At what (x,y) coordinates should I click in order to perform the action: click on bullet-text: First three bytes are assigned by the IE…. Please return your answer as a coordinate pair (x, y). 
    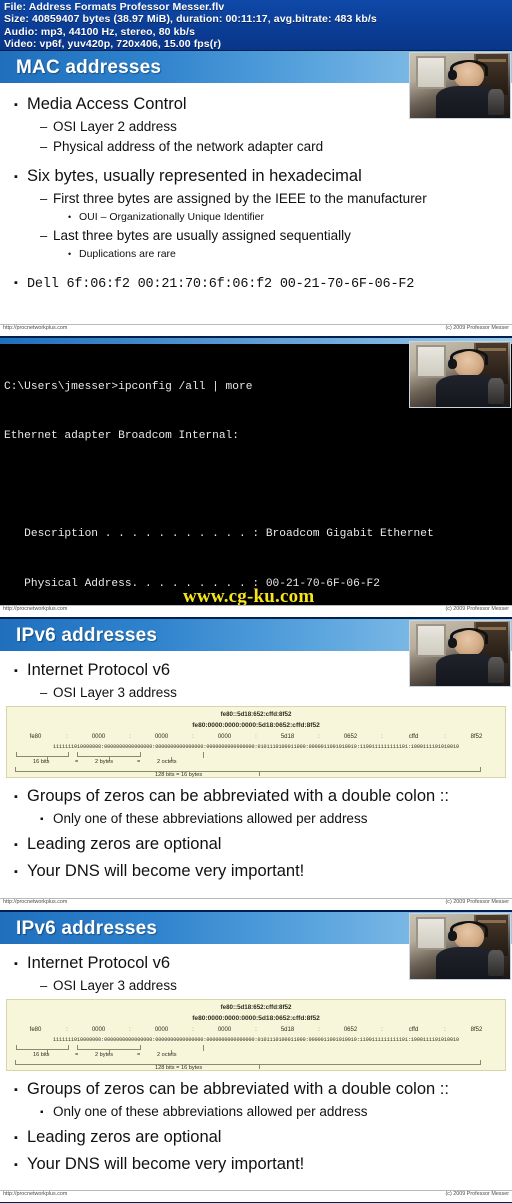
    Looking at the image, I should click on (240, 198).